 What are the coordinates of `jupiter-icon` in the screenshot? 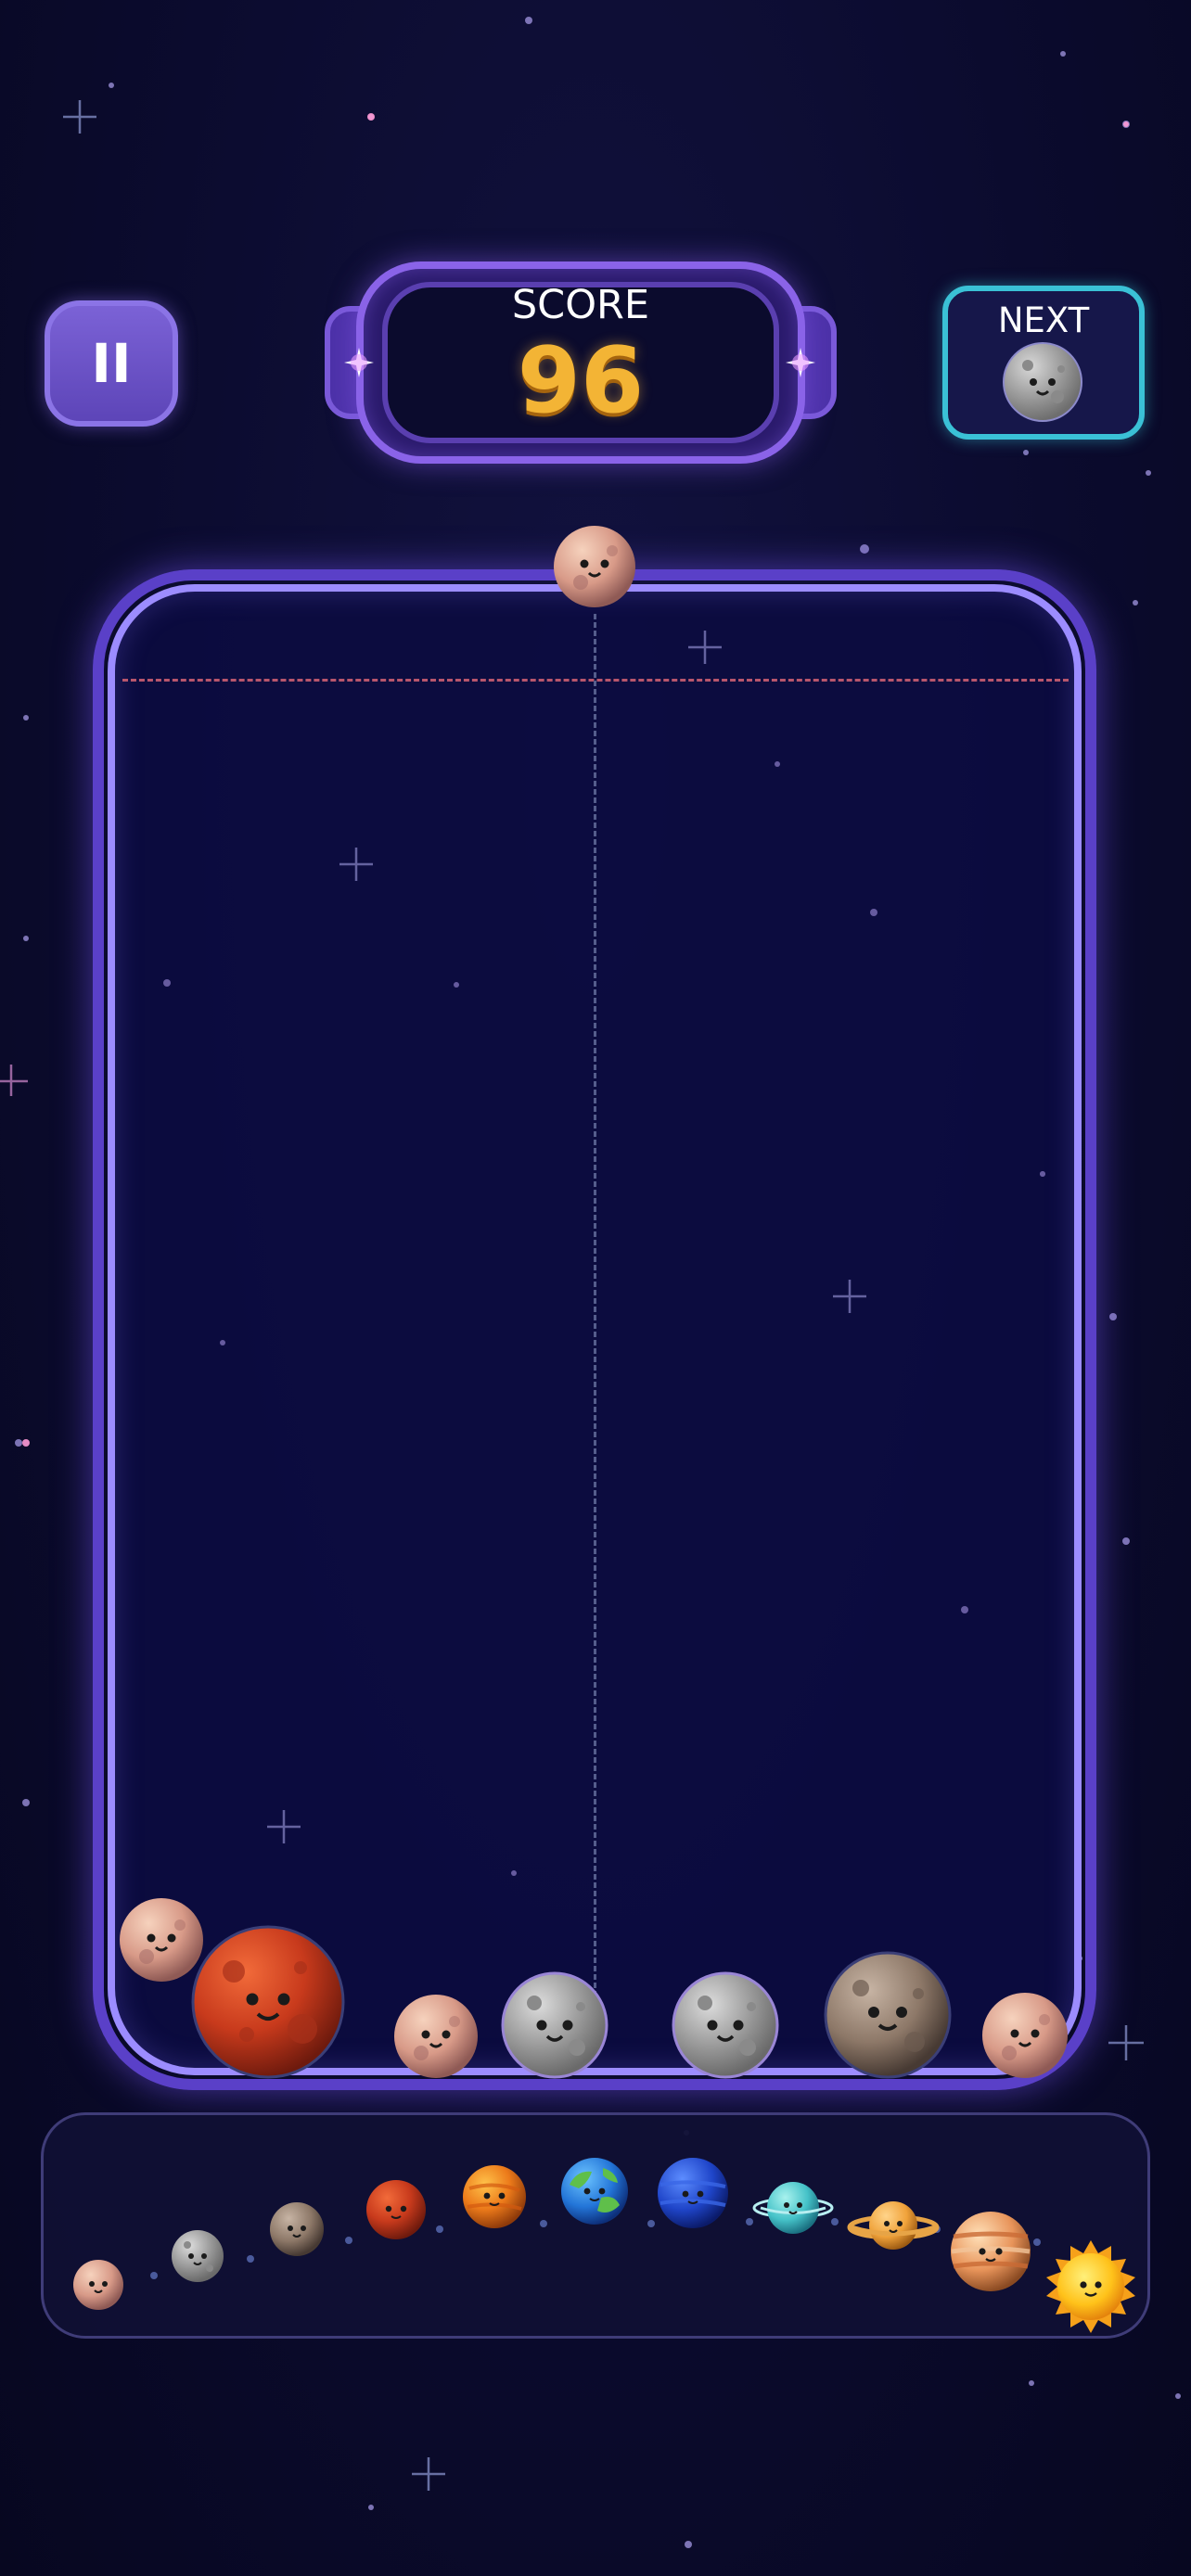 It's located at (991, 2251).